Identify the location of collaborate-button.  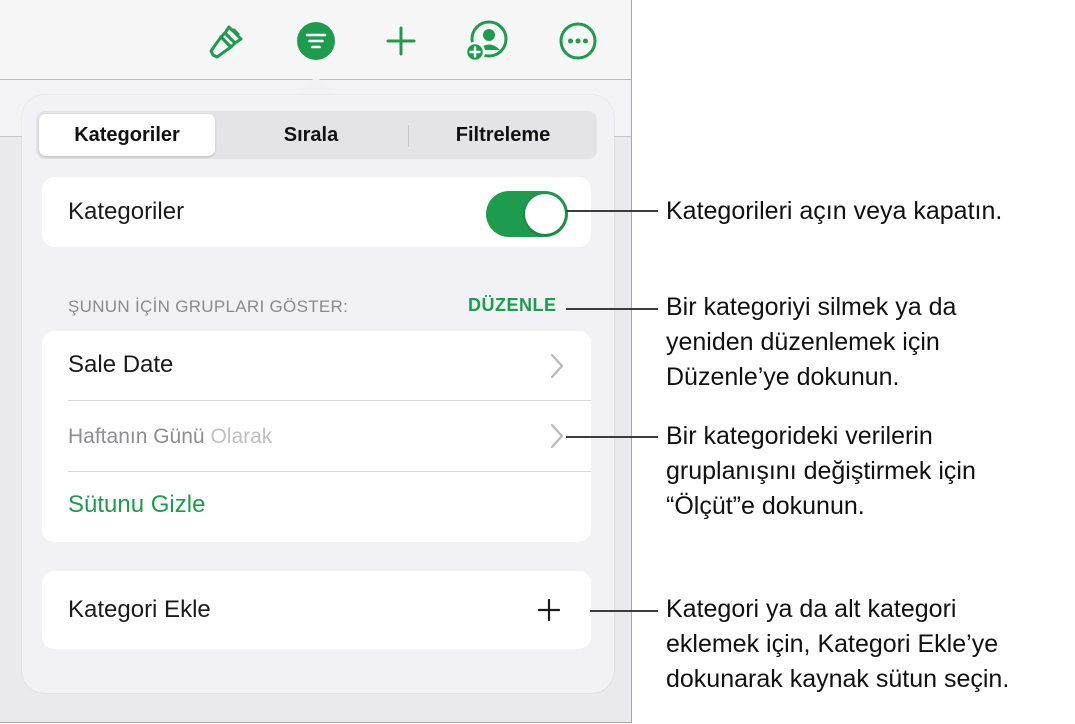
(487, 41).